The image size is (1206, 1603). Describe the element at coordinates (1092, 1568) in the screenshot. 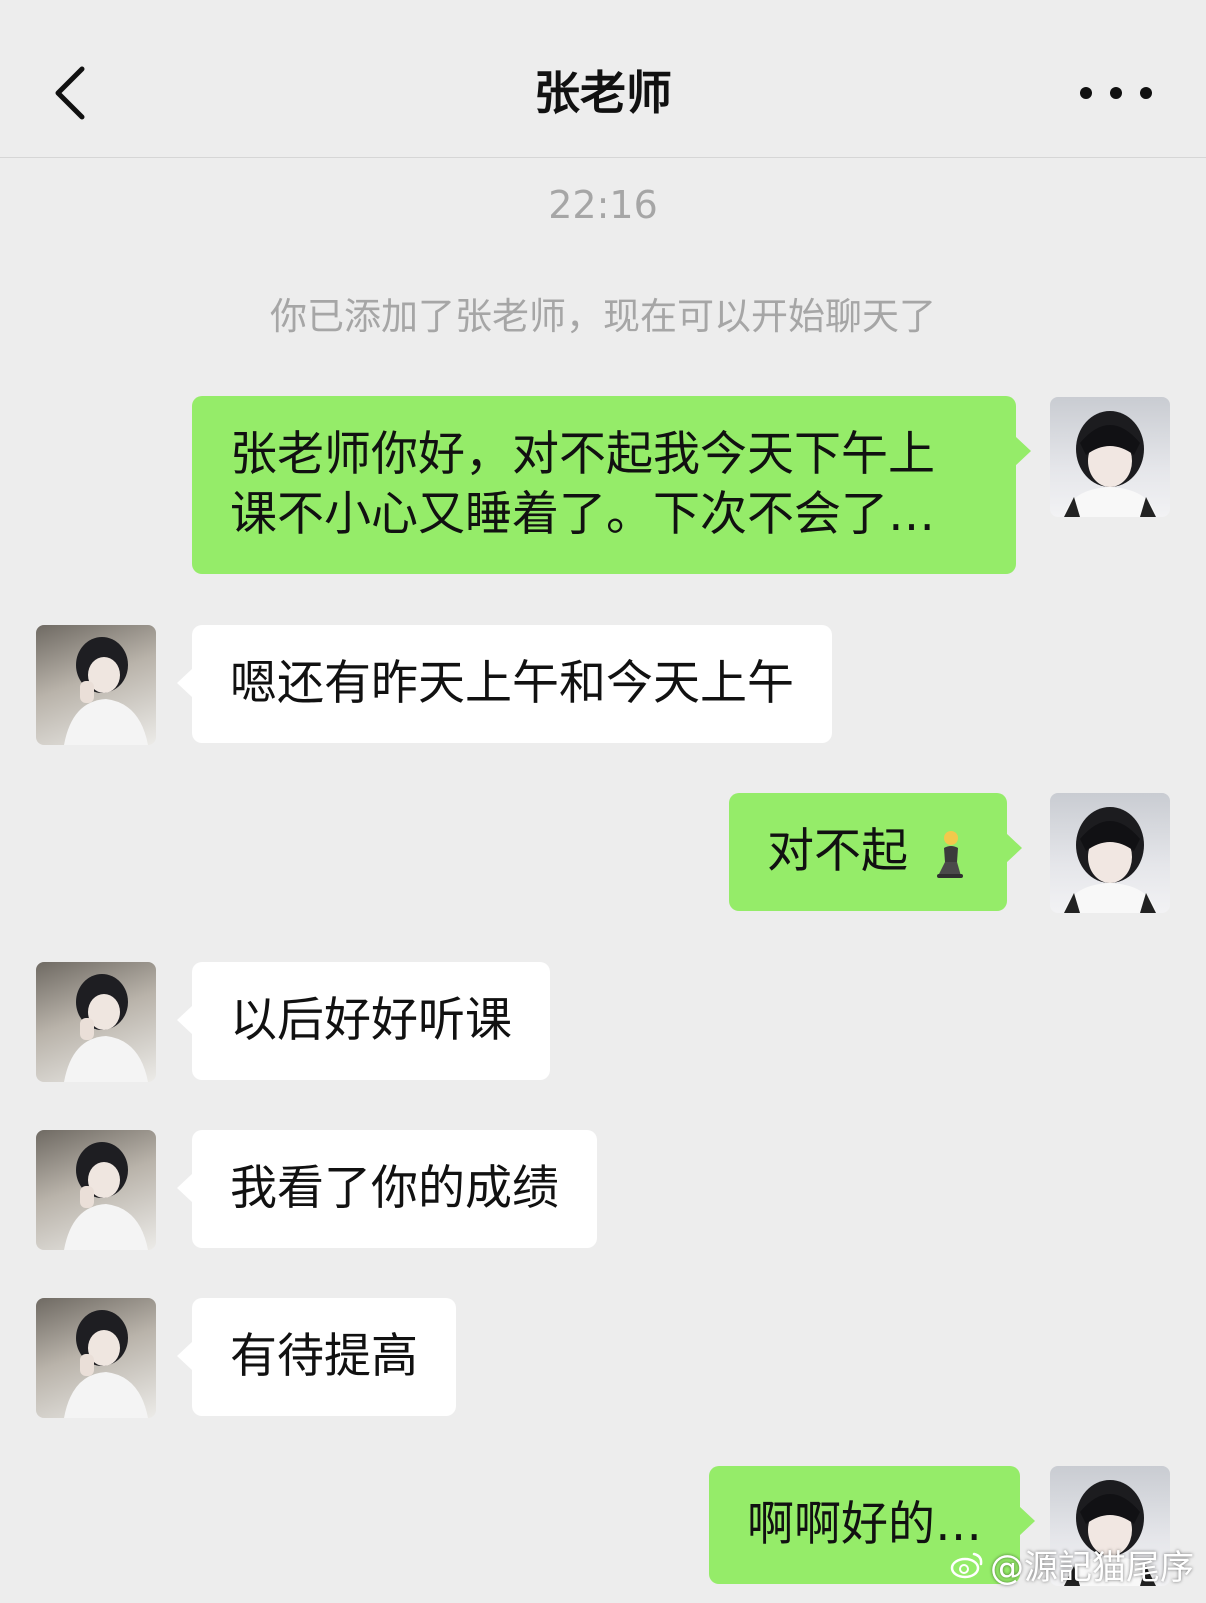

I see `watermark-text: @源記猫尾序` at that location.